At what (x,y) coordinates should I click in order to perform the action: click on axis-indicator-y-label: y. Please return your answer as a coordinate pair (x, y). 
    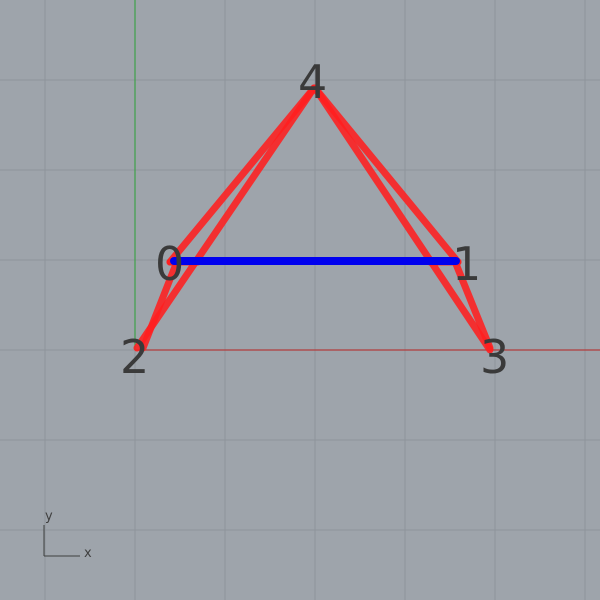
    Looking at the image, I should click on (49, 516).